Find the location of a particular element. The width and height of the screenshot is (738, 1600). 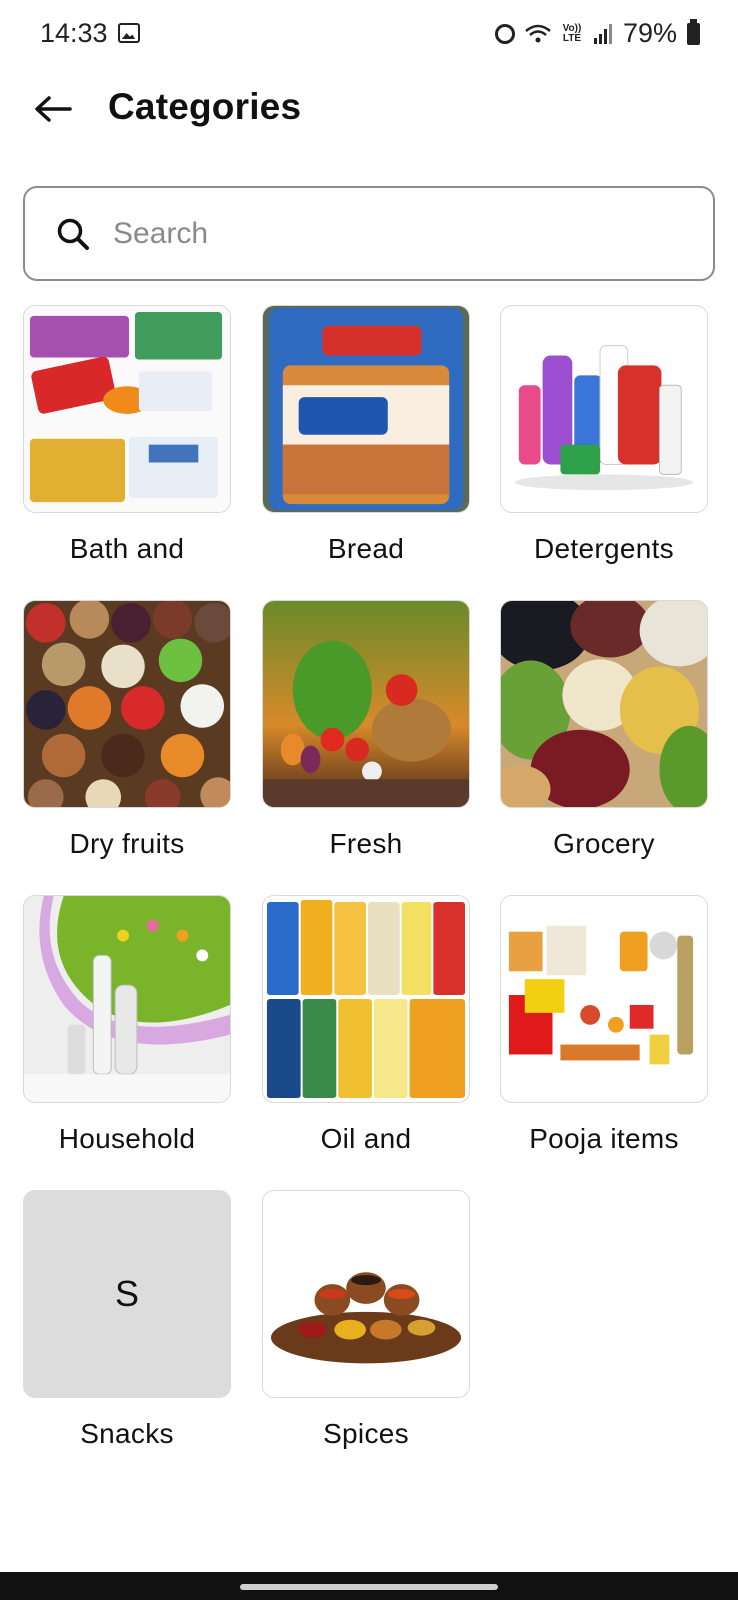

category-tile-pooja: Pooja items is located at coordinates (604, 1025).